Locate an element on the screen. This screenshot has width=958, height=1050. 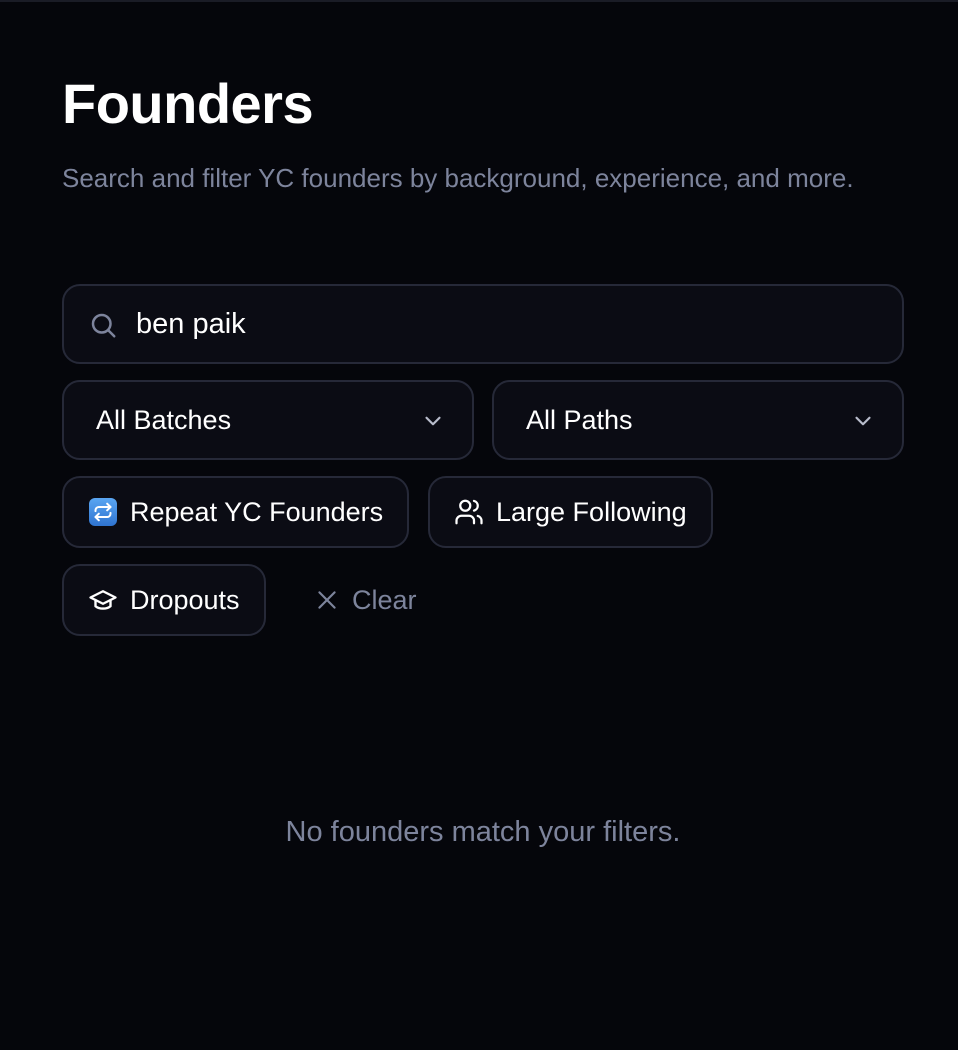
close-icon is located at coordinates (327, 600).